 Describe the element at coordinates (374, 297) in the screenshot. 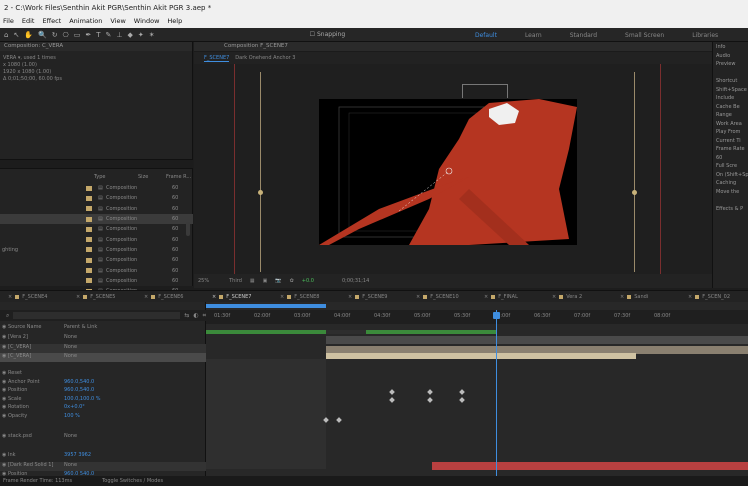

I see `timeline-tab: × F_SCENE9` at that location.